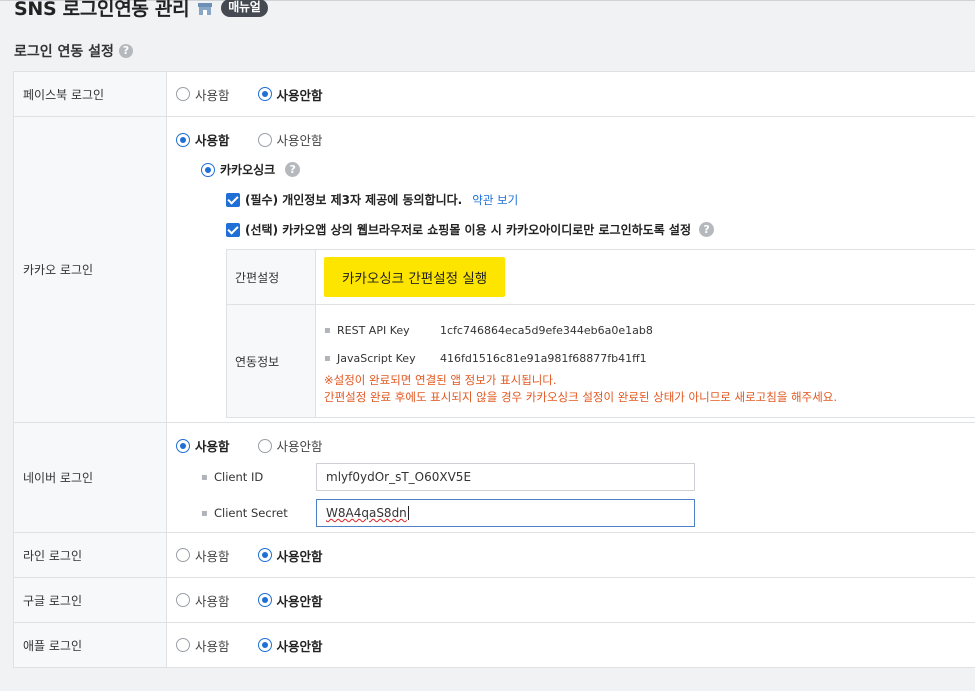  What do you see at coordinates (575, 645) in the screenshot?
I see `apple-radio-group: 사용함 사용안함` at bounding box center [575, 645].